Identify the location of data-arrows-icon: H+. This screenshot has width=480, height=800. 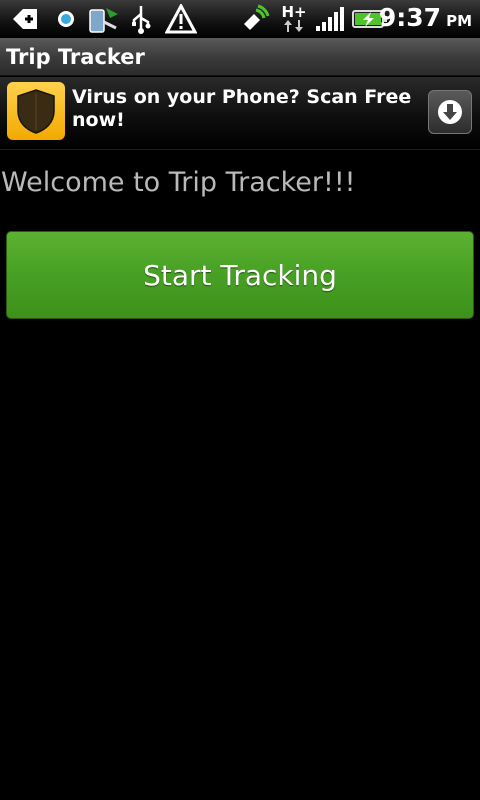
(294, 19).